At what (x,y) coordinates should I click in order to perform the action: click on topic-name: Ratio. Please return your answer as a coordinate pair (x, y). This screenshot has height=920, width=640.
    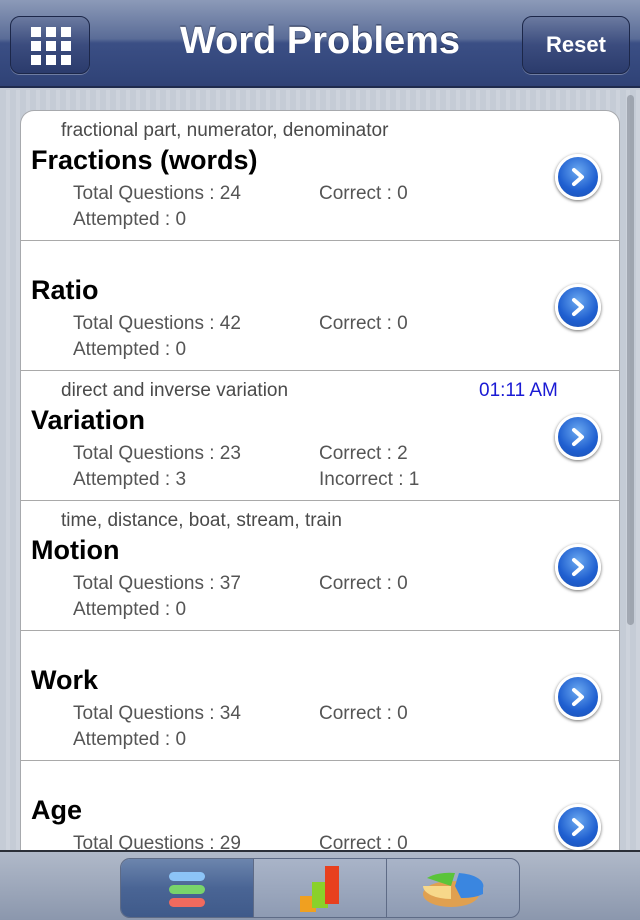
    Looking at the image, I should click on (65, 290).